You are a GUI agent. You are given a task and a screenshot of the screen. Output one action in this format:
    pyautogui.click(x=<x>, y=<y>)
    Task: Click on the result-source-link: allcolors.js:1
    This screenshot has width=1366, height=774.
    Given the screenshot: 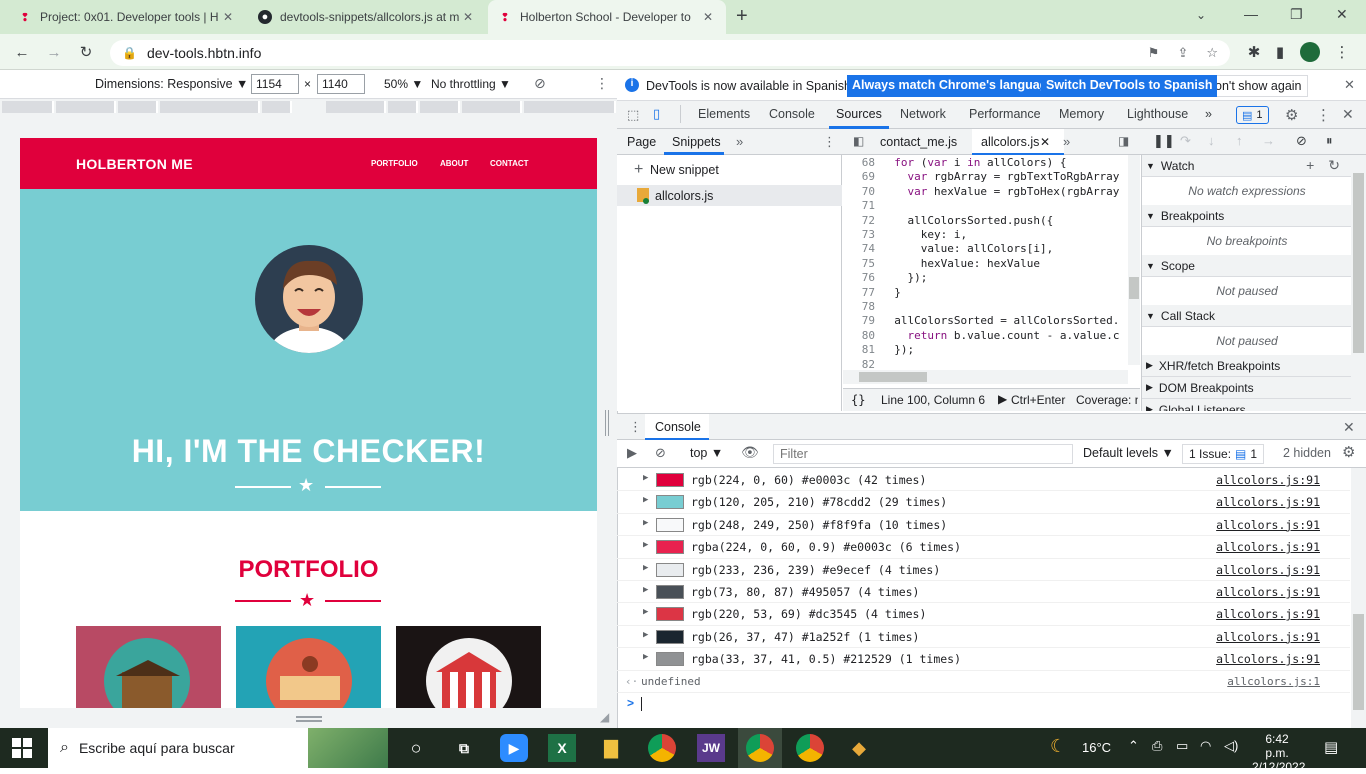 What is the action you would take?
    pyautogui.click(x=1273, y=681)
    